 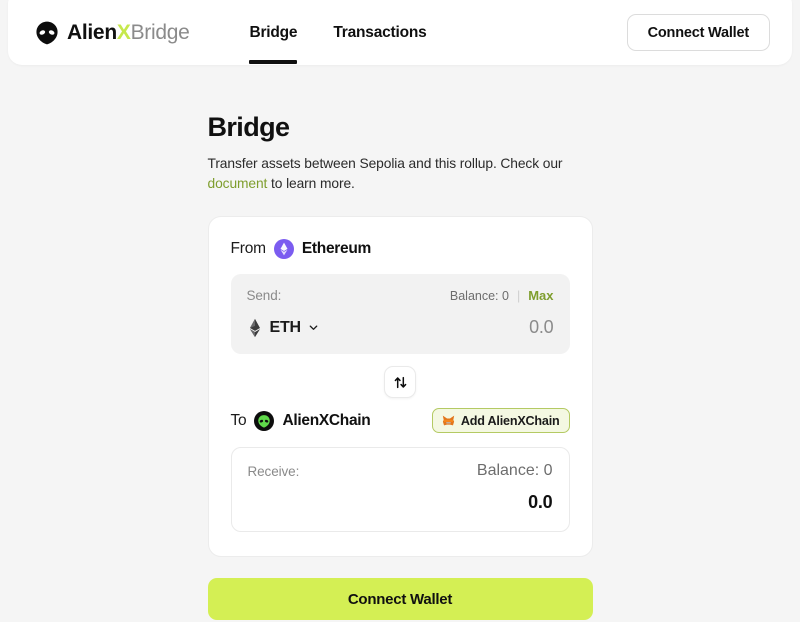 What do you see at coordinates (510, 420) in the screenshot?
I see `add-alienxchain-label: Add AlienXChain` at bounding box center [510, 420].